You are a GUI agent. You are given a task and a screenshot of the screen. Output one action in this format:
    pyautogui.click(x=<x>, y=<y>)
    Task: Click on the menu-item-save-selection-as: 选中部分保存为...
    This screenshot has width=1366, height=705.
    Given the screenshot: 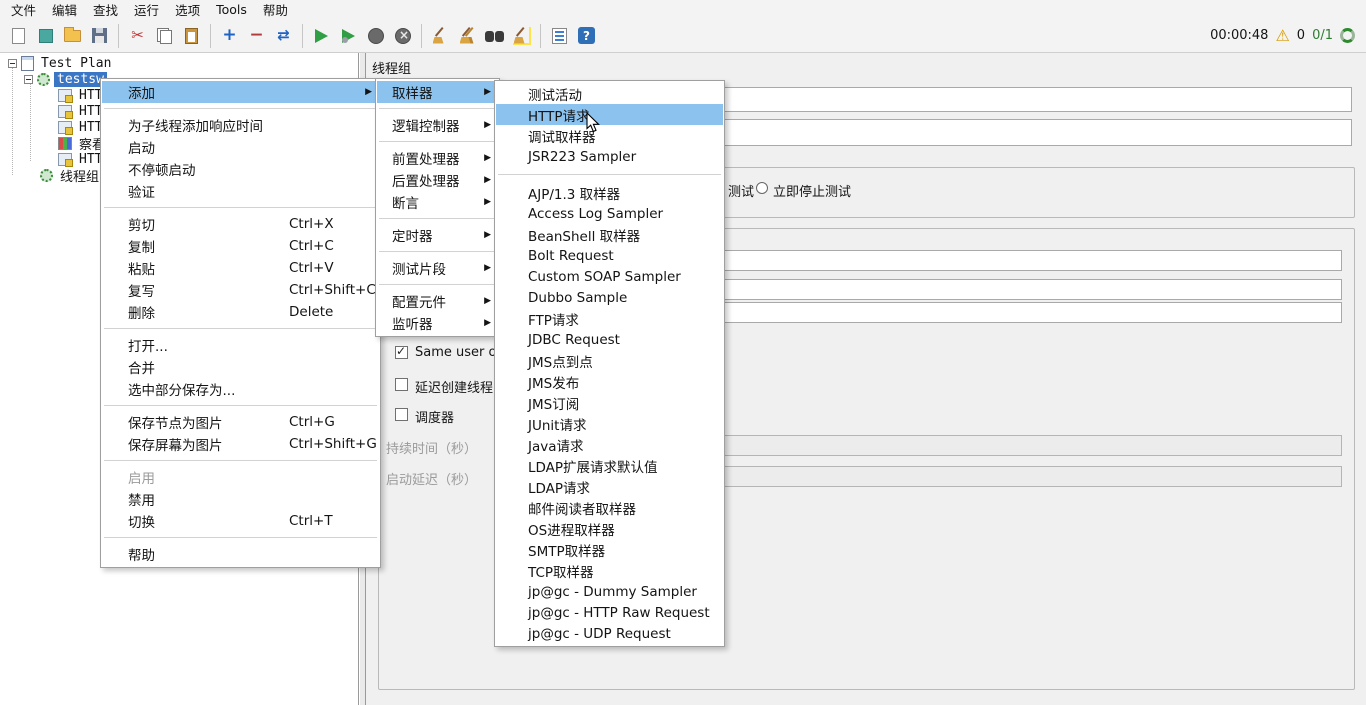 What is the action you would take?
    pyautogui.click(x=240, y=389)
    